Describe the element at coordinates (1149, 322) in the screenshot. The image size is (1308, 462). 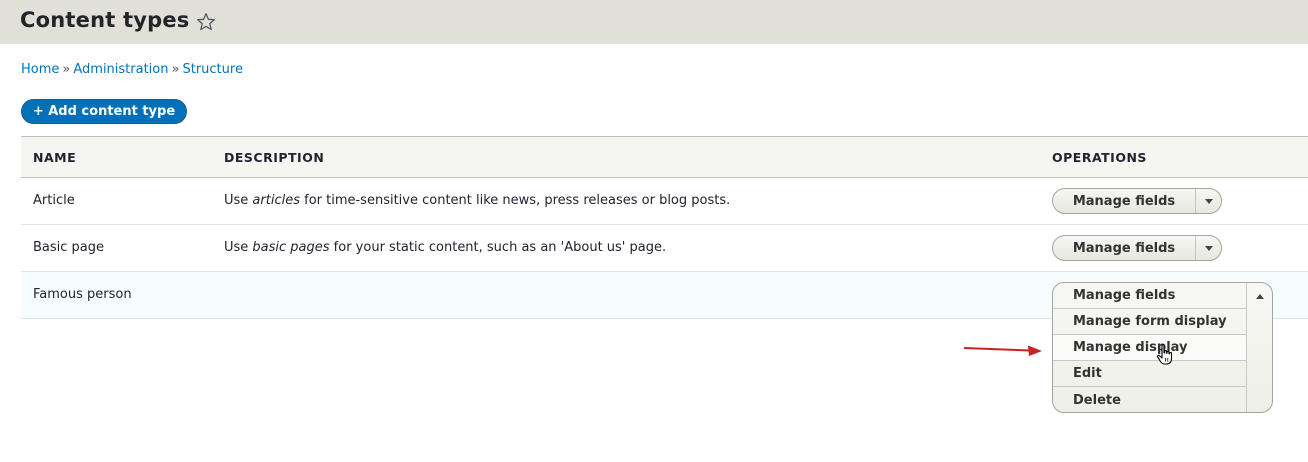
I see `dropdown-item-manage-form-display: Manage form display` at that location.